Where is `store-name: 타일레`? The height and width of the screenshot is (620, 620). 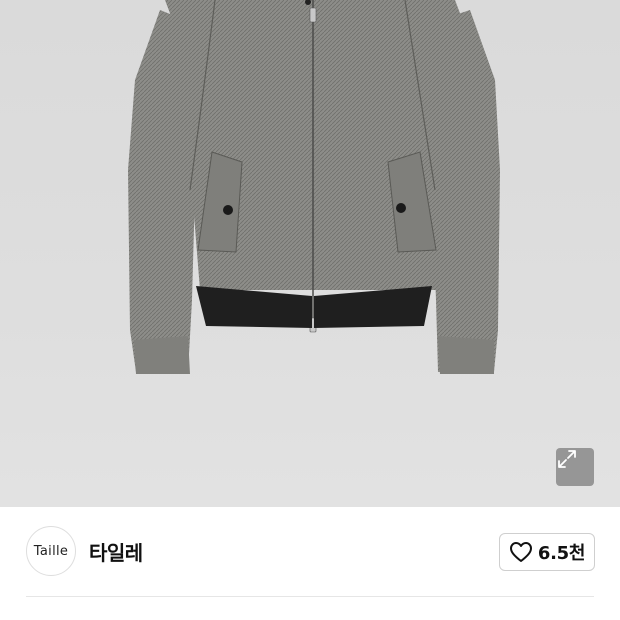
store-name: 타일레 is located at coordinates (116, 551).